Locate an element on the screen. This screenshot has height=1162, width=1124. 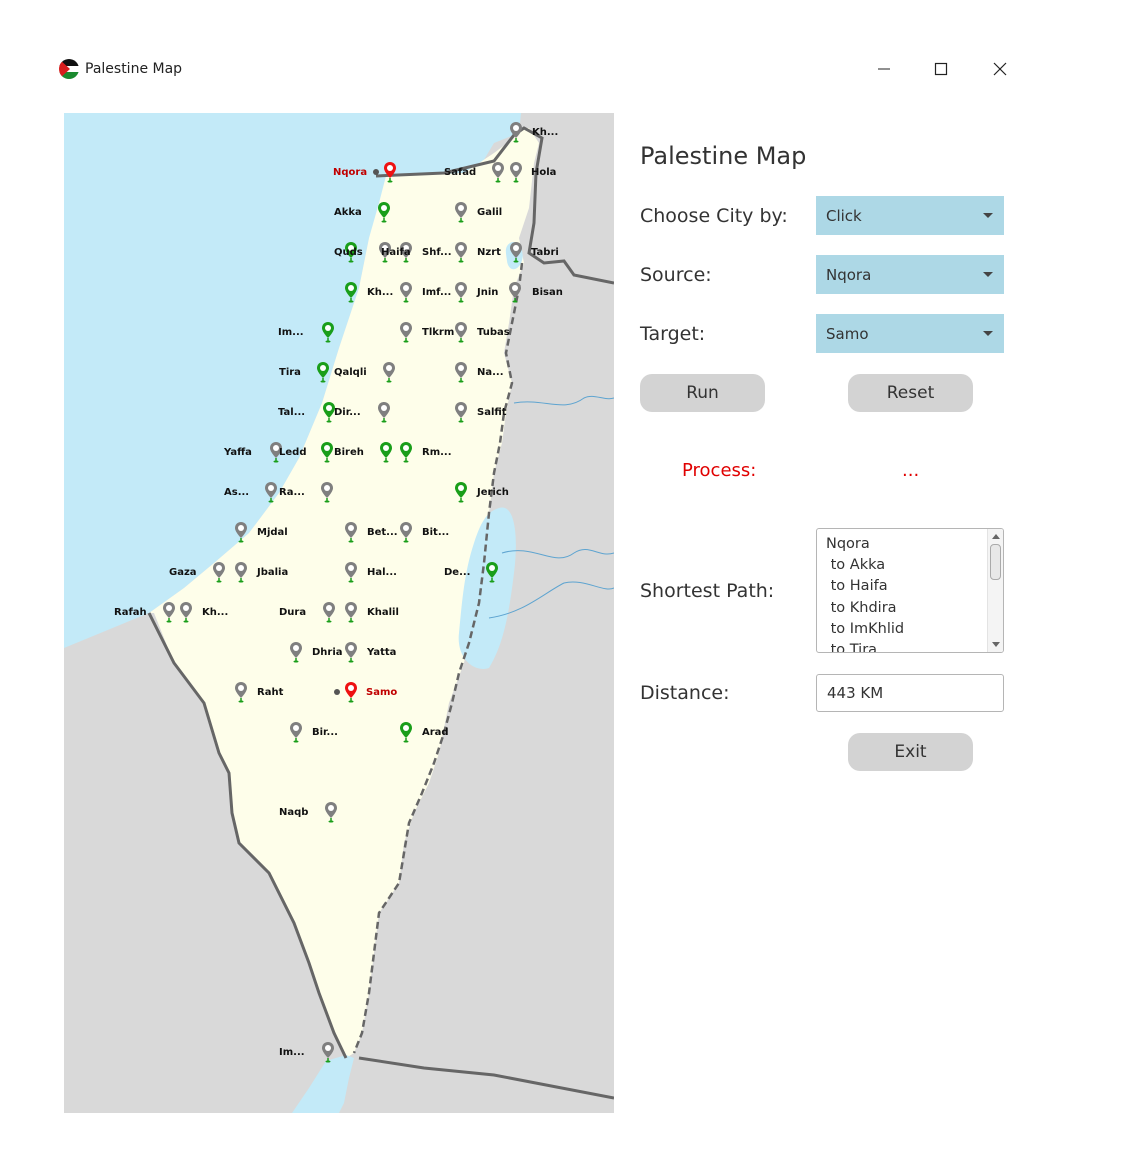
city-label: Arad is located at coordinates (435, 732).